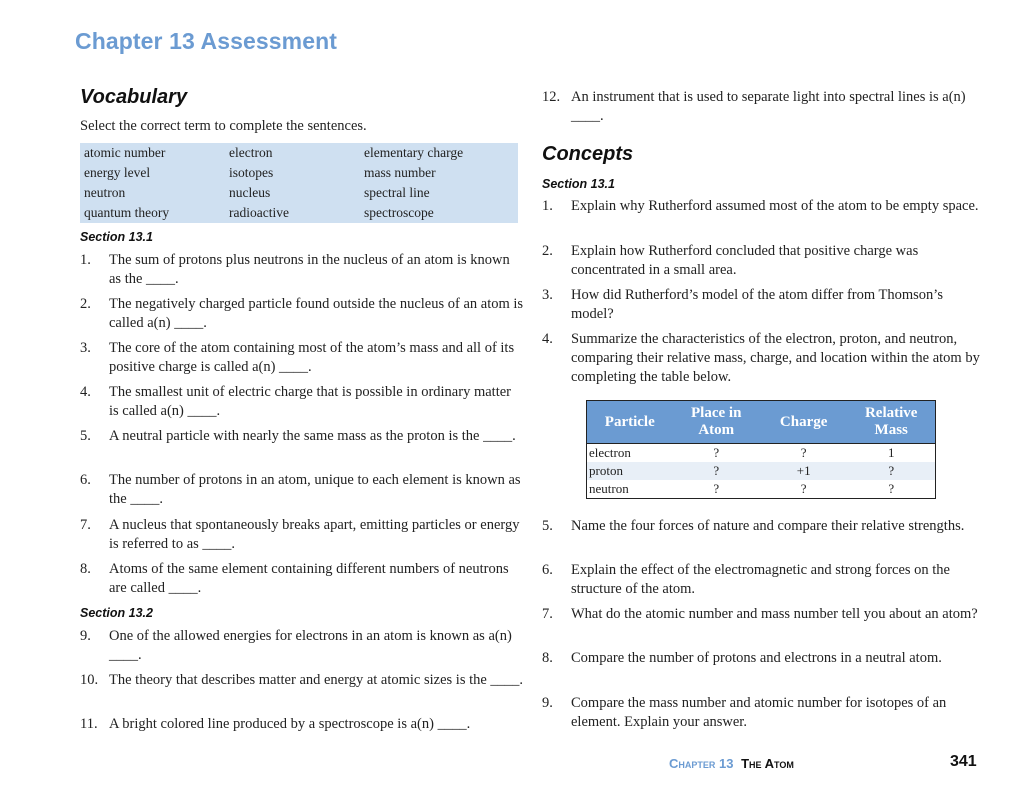 The image size is (1024, 807). I want to click on concepts-heading: Concepts, so click(588, 154).